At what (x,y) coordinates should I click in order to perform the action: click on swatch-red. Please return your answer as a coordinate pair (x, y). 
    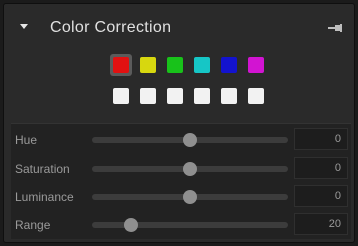
    Looking at the image, I should click on (121, 65).